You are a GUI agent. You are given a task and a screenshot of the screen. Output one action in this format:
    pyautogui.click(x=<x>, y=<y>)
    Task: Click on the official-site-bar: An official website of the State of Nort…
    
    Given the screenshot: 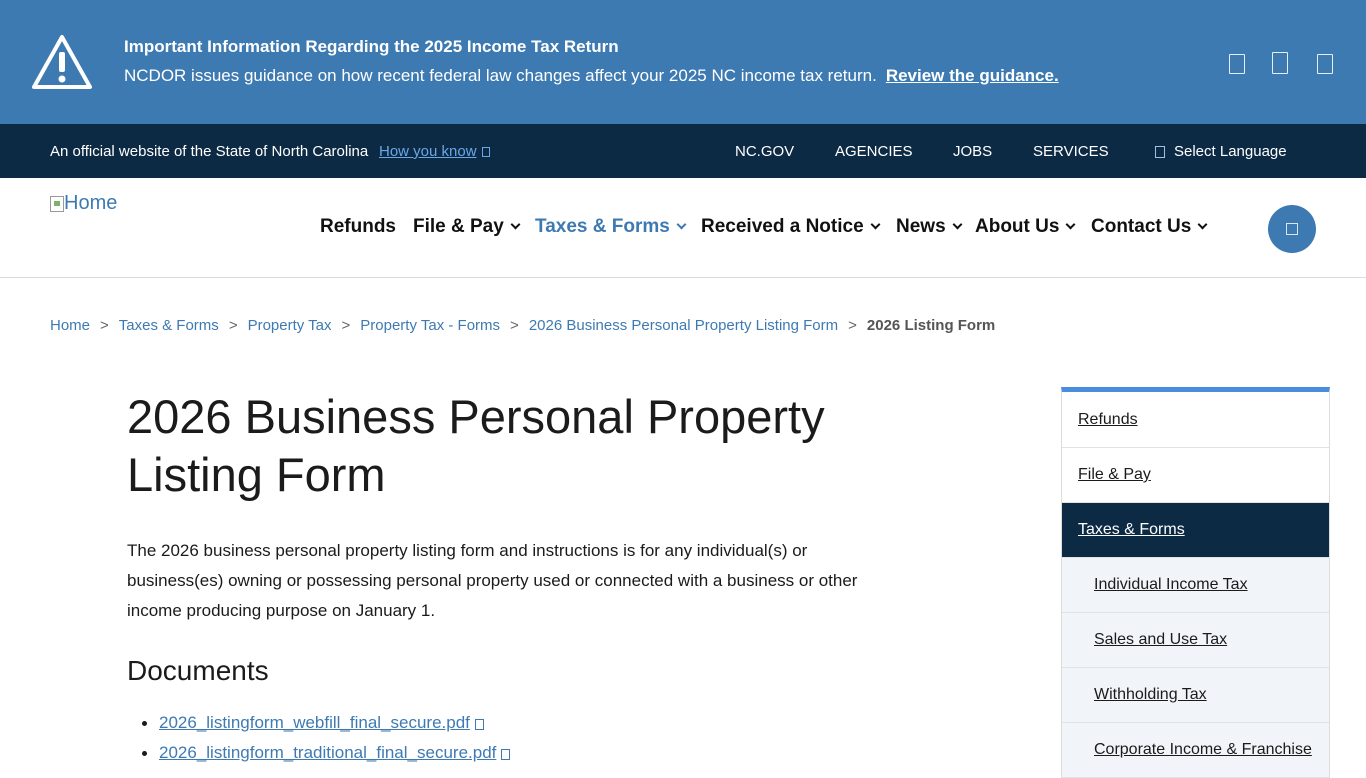 What is the action you would take?
    pyautogui.click(x=683, y=151)
    